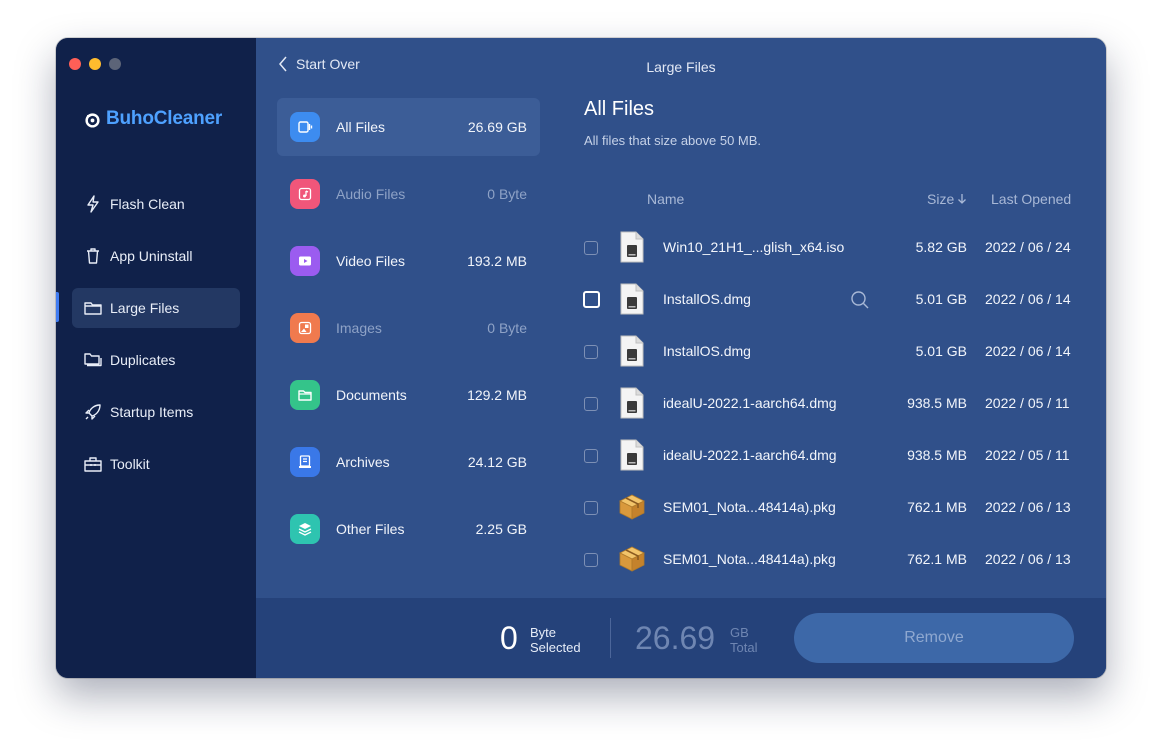 The width and height of the screenshot is (1162, 752). What do you see at coordinates (371, 261) in the screenshot?
I see `category-label: Video Files` at bounding box center [371, 261].